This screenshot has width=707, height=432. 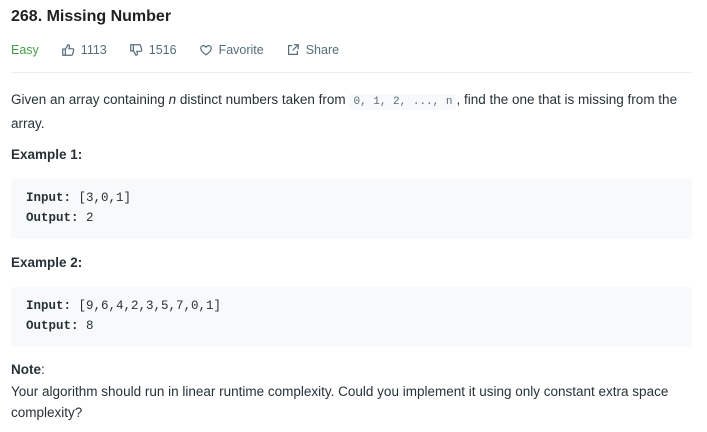 What do you see at coordinates (351, 317) in the screenshot?
I see `example-2-block: Input: [9,6,4,2,3,5,7,0,1] Output: 8` at bounding box center [351, 317].